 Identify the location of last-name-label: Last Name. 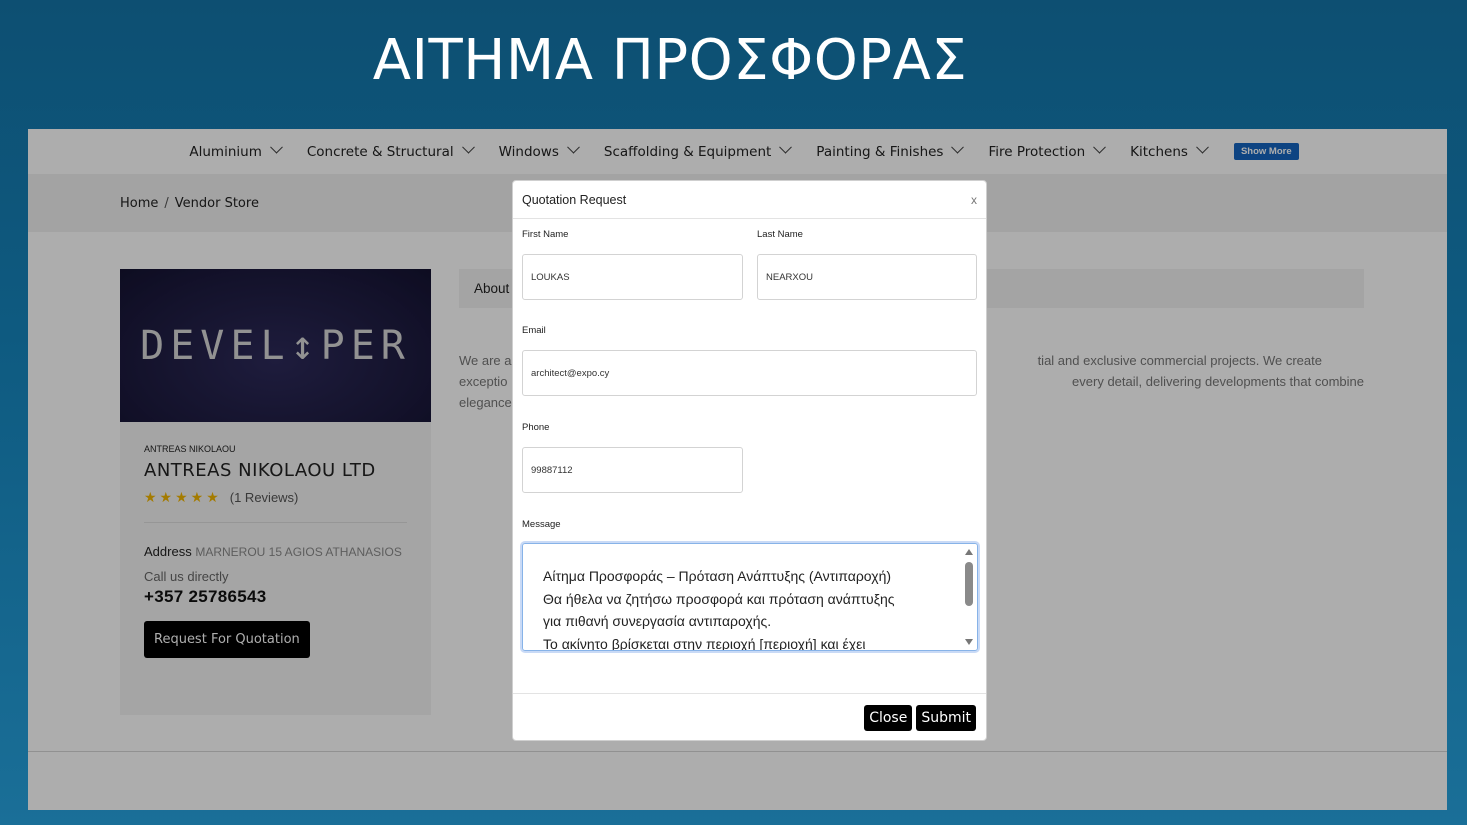
(780, 234).